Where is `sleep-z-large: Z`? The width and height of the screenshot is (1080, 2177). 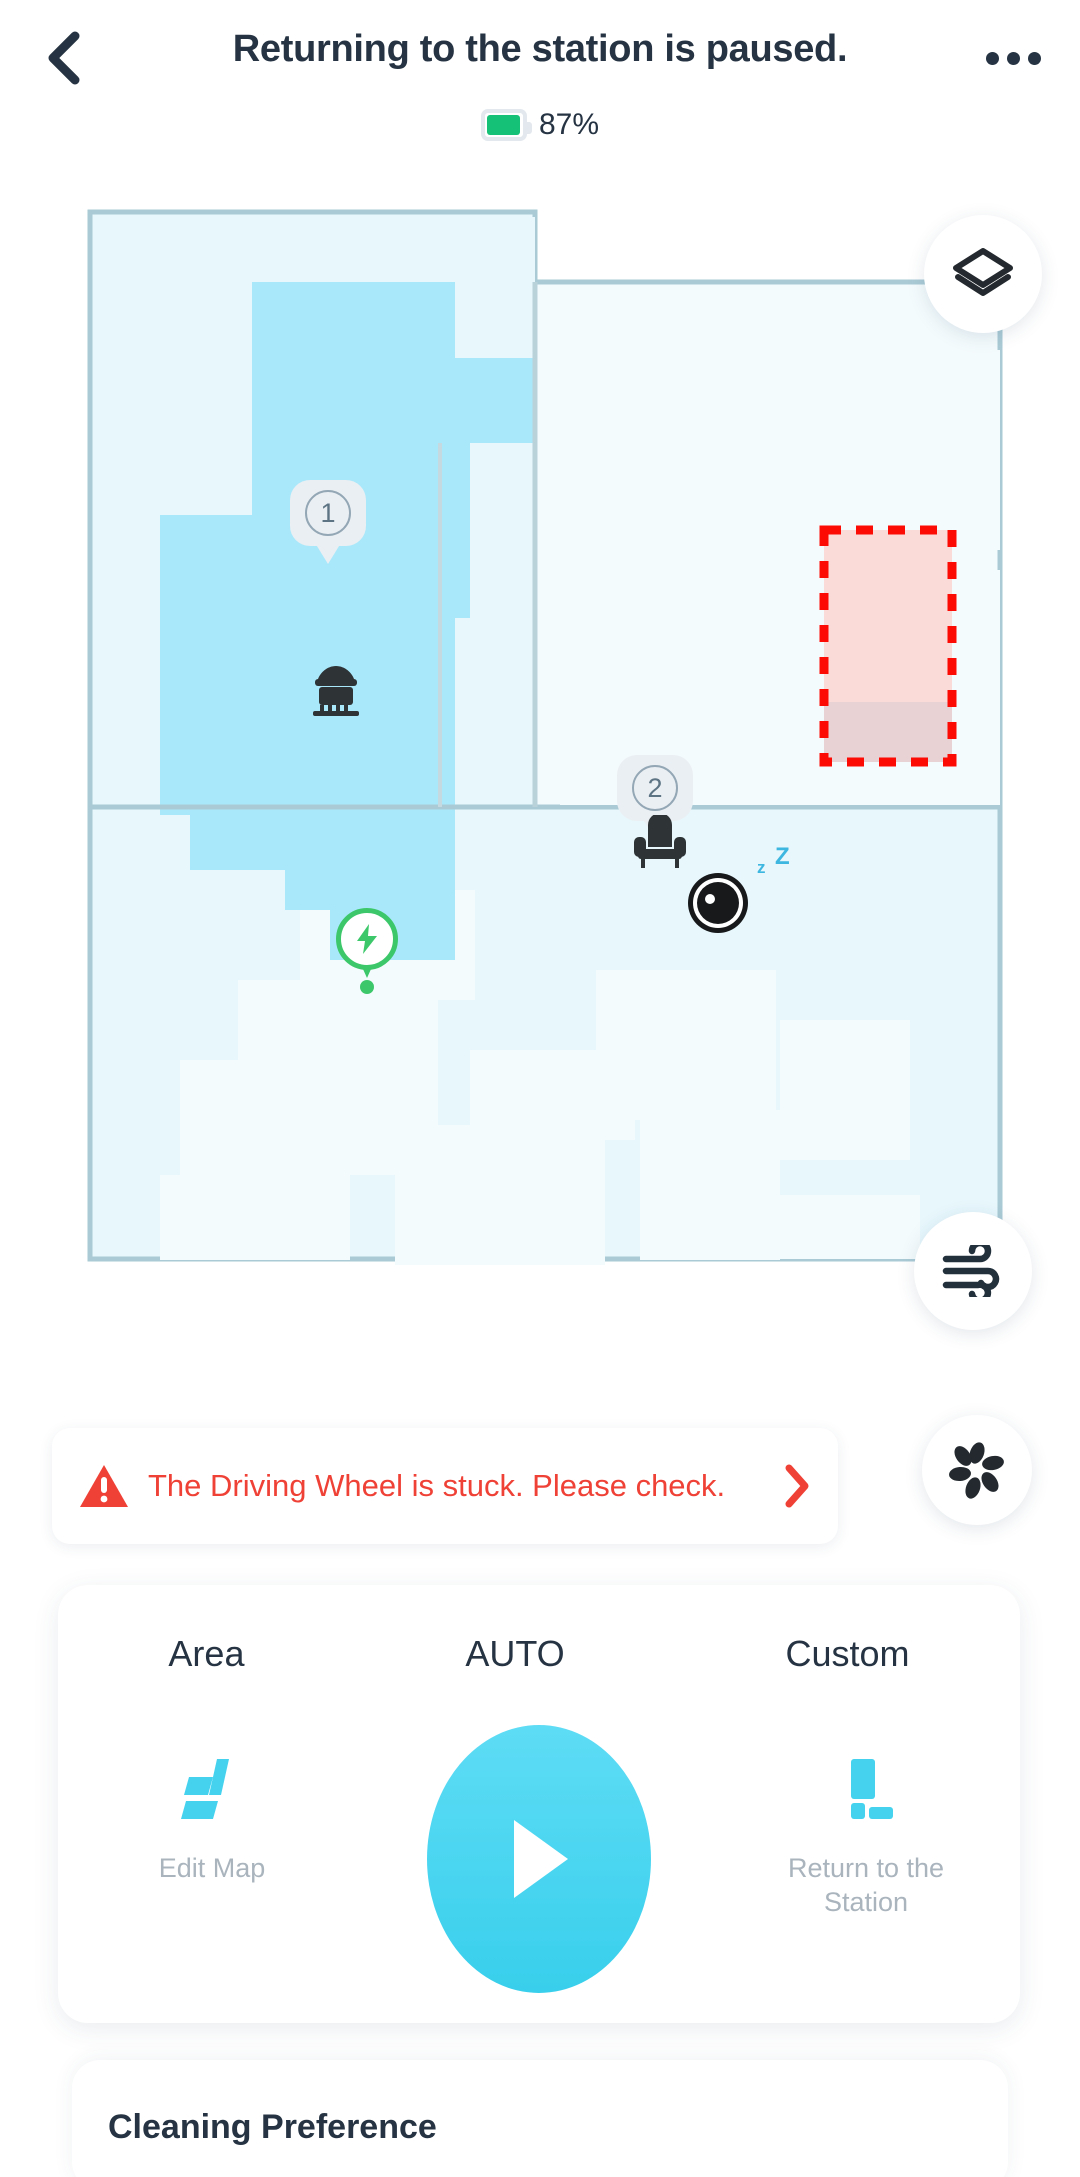
sleep-z-large: Z is located at coordinates (782, 856).